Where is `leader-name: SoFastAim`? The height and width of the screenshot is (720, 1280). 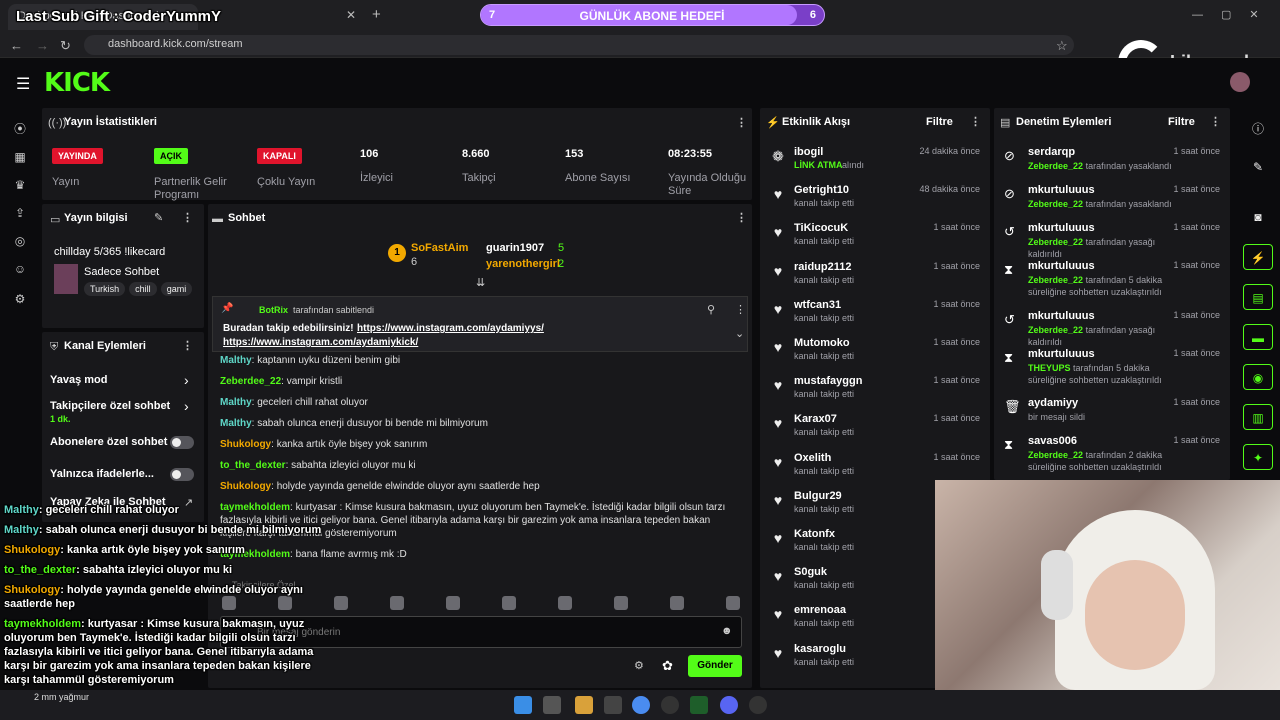
leader-name: SoFastAim is located at coordinates (439, 248).